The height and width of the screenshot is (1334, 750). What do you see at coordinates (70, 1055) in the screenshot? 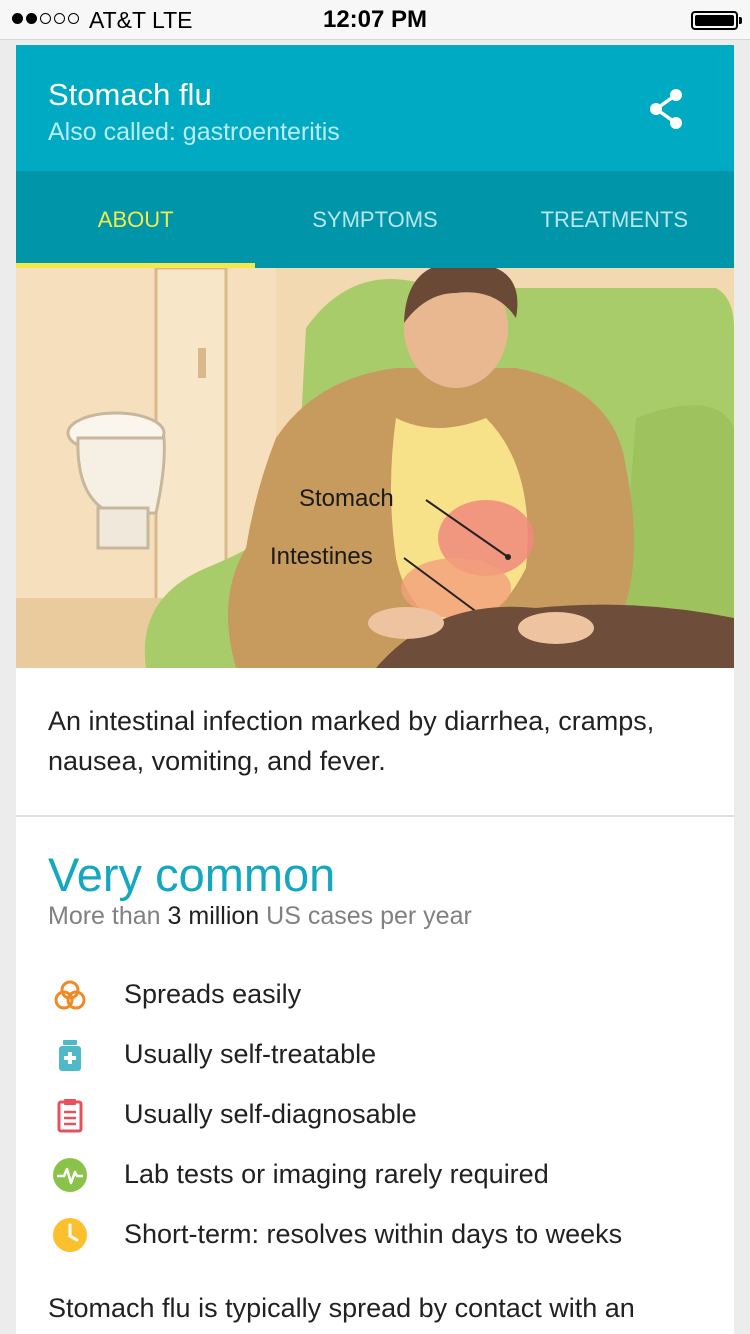
I see `medicine-bottle-icon` at bounding box center [70, 1055].